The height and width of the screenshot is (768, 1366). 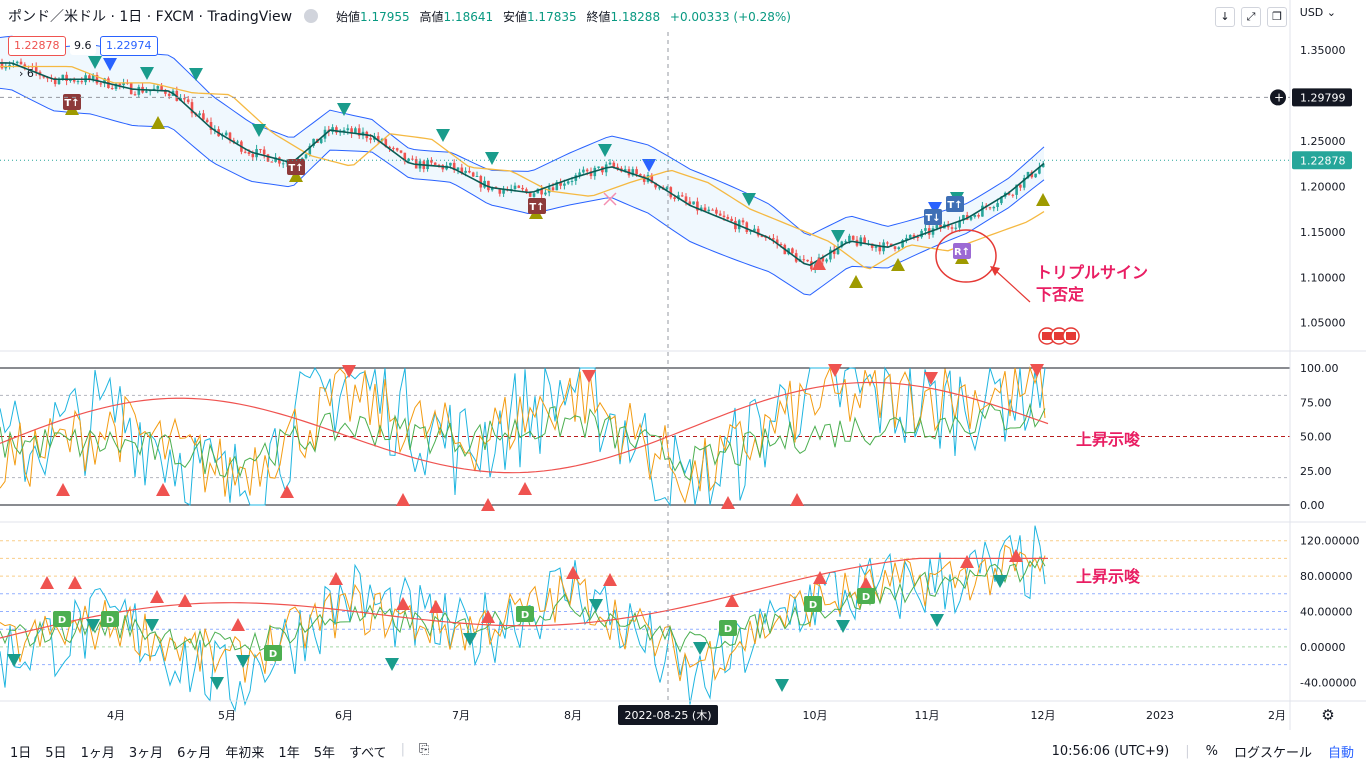 What do you see at coordinates (20, 751) in the screenshot?
I see `range-1d: 1日` at bounding box center [20, 751].